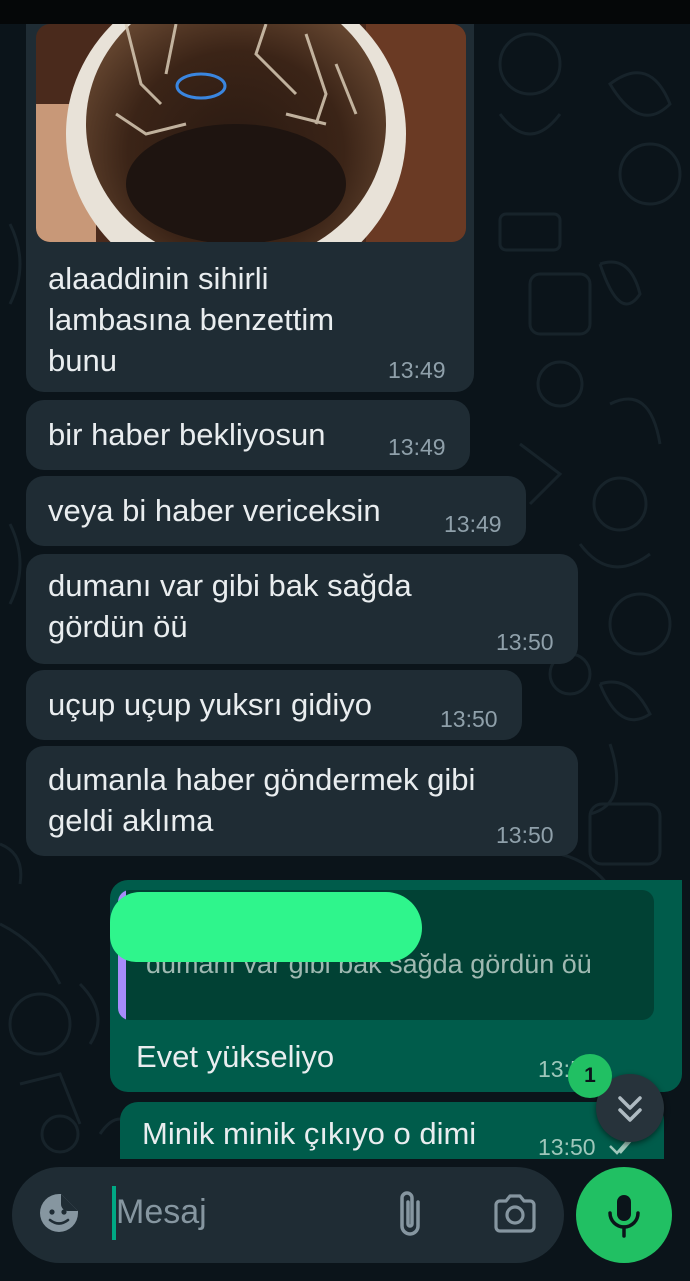 This screenshot has height=1281, width=690. I want to click on coffee-cup-photo, so click(251, 133).